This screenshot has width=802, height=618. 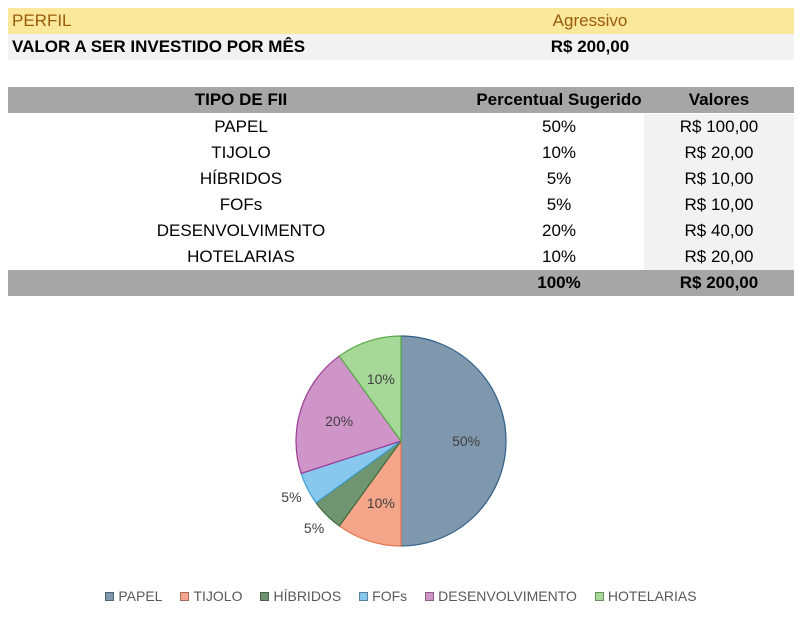 I want to click on legend-item: DESENVOLVIMENTO, so click(x=501, y=596).